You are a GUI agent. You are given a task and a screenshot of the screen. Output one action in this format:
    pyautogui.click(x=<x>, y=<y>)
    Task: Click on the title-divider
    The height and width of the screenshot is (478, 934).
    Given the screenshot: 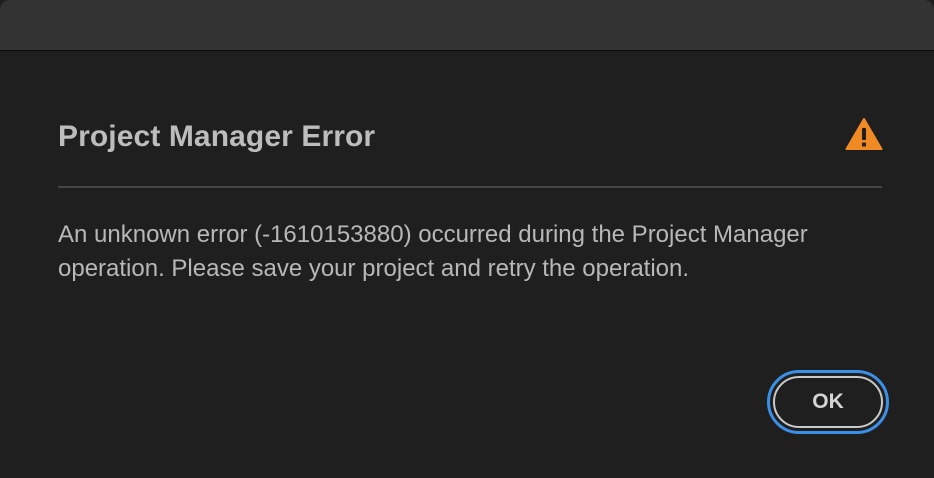 What is the action you would take?
    pyautogui.click(x=470, y=187)
    